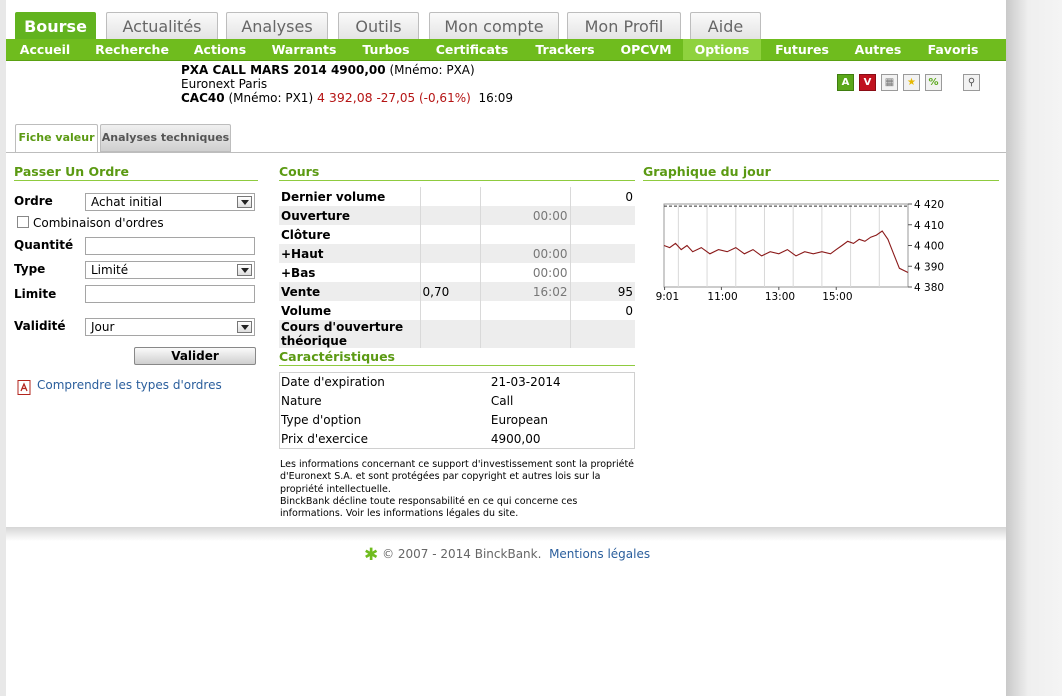 Image resolution: width=1062 pixels, height=696 pixels. I want to click on nav-recherche: Recherche, so click(132, 49).